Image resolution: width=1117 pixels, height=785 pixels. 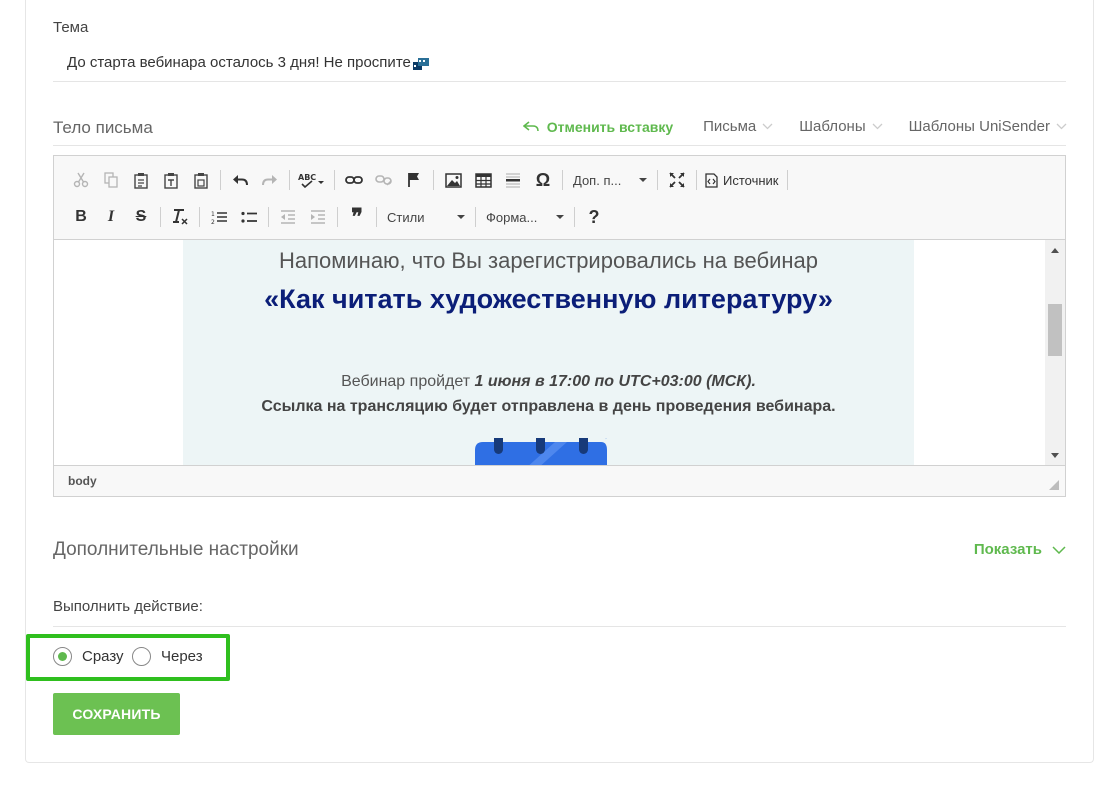 I want to click on clipboard-text-icon, so click(x=171, y=180).